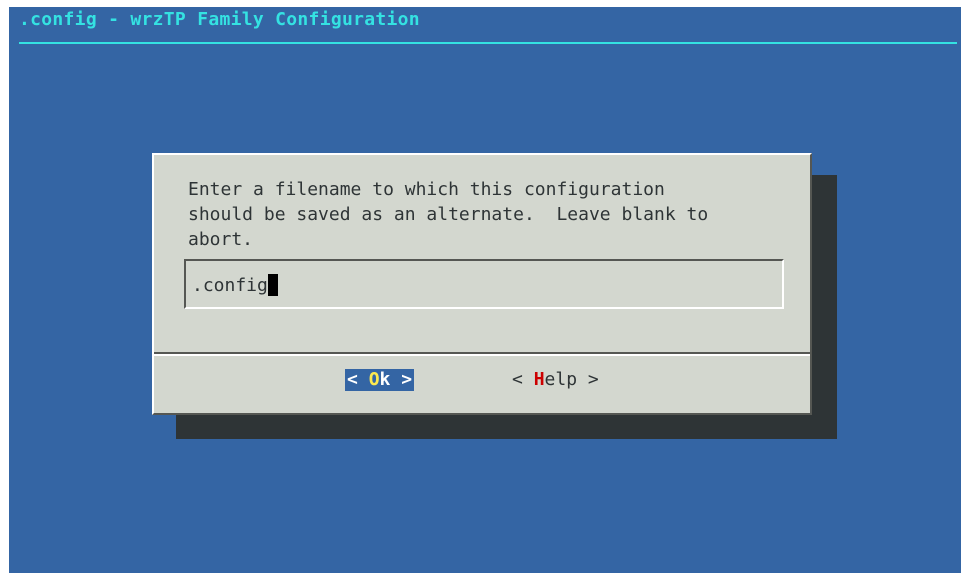  I want to click on filename-input: .config, so click(484, 284).